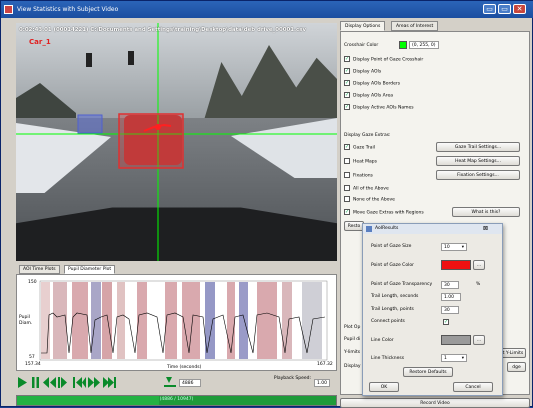 This screenshot has height=408, width=533. What do you see at coordinates (79, 382) in the screenshot?
I see `rewind-icon` at bounding box center [79, 382].